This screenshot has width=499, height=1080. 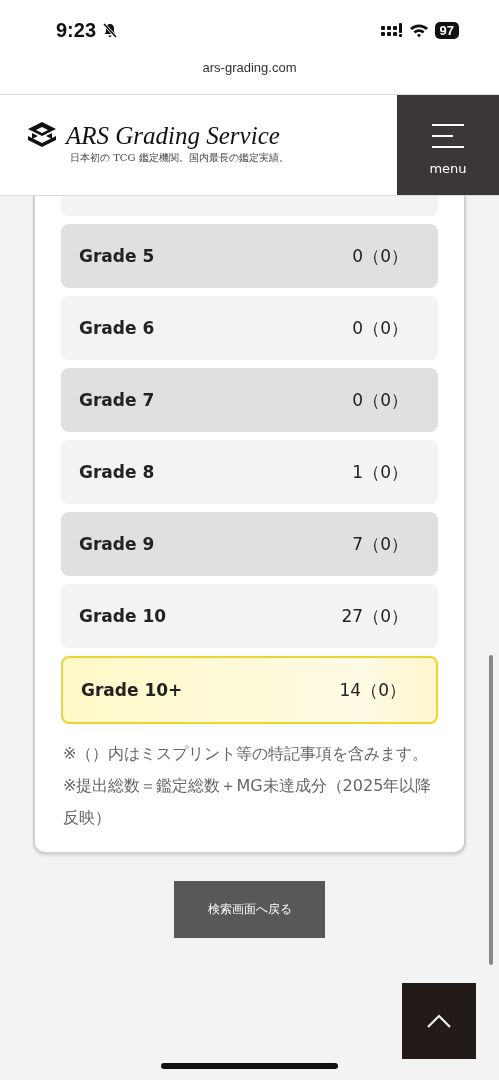 I want to click on wifi-icon, so click(x=418, y=30).